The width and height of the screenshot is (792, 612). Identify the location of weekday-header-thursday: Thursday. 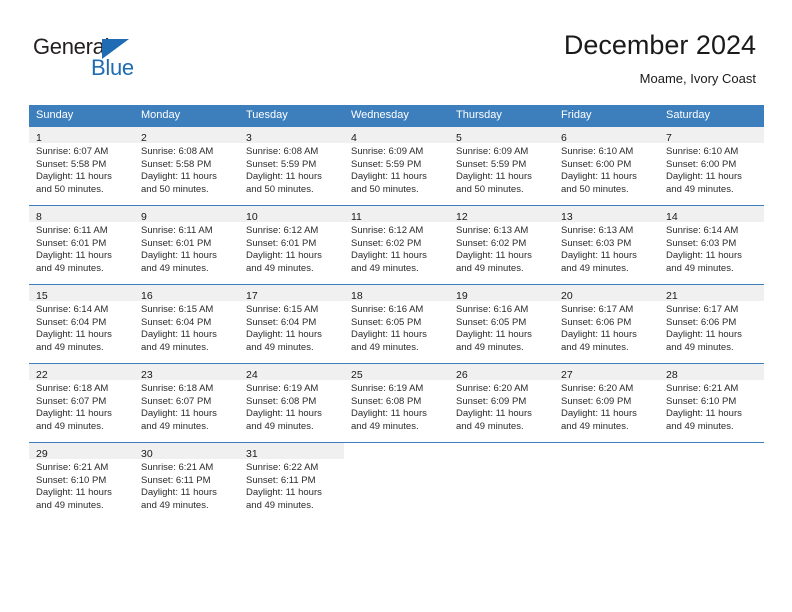
(501, 116).